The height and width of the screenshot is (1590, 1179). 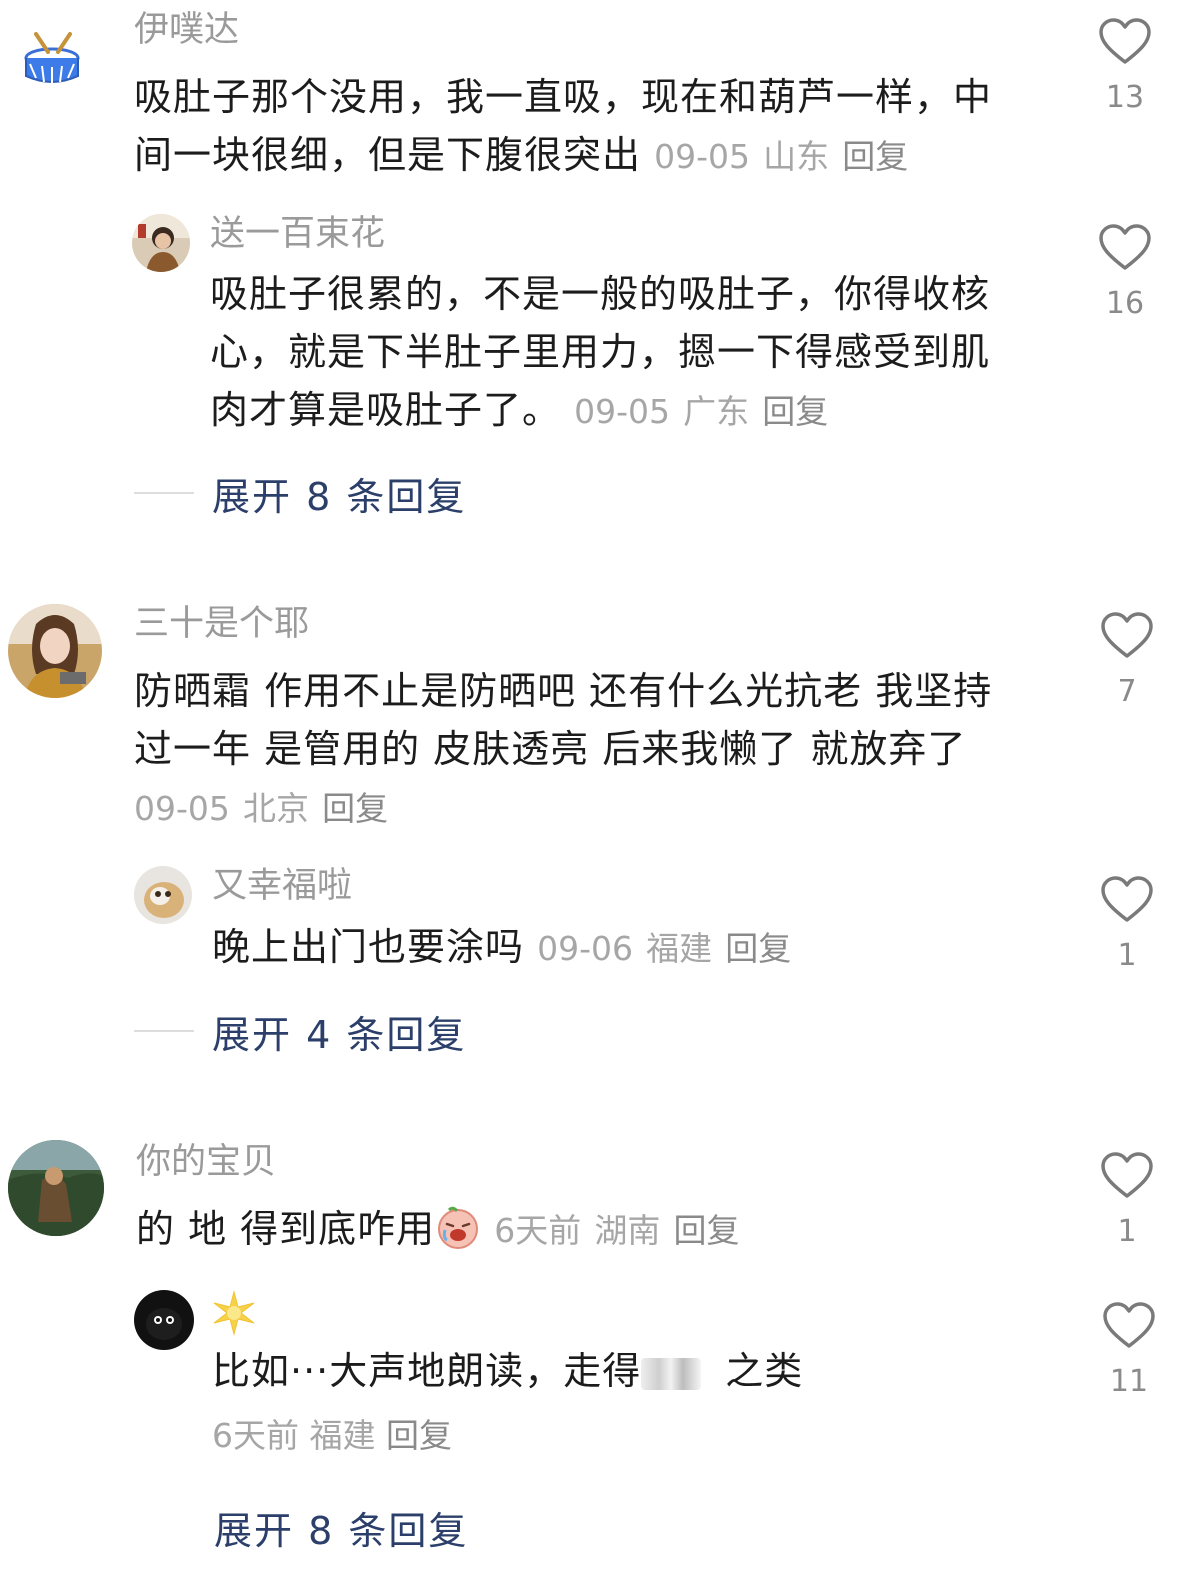 I want to click on expand-replies-button: 展开 4 条回复, so click(x=300, y=1031).